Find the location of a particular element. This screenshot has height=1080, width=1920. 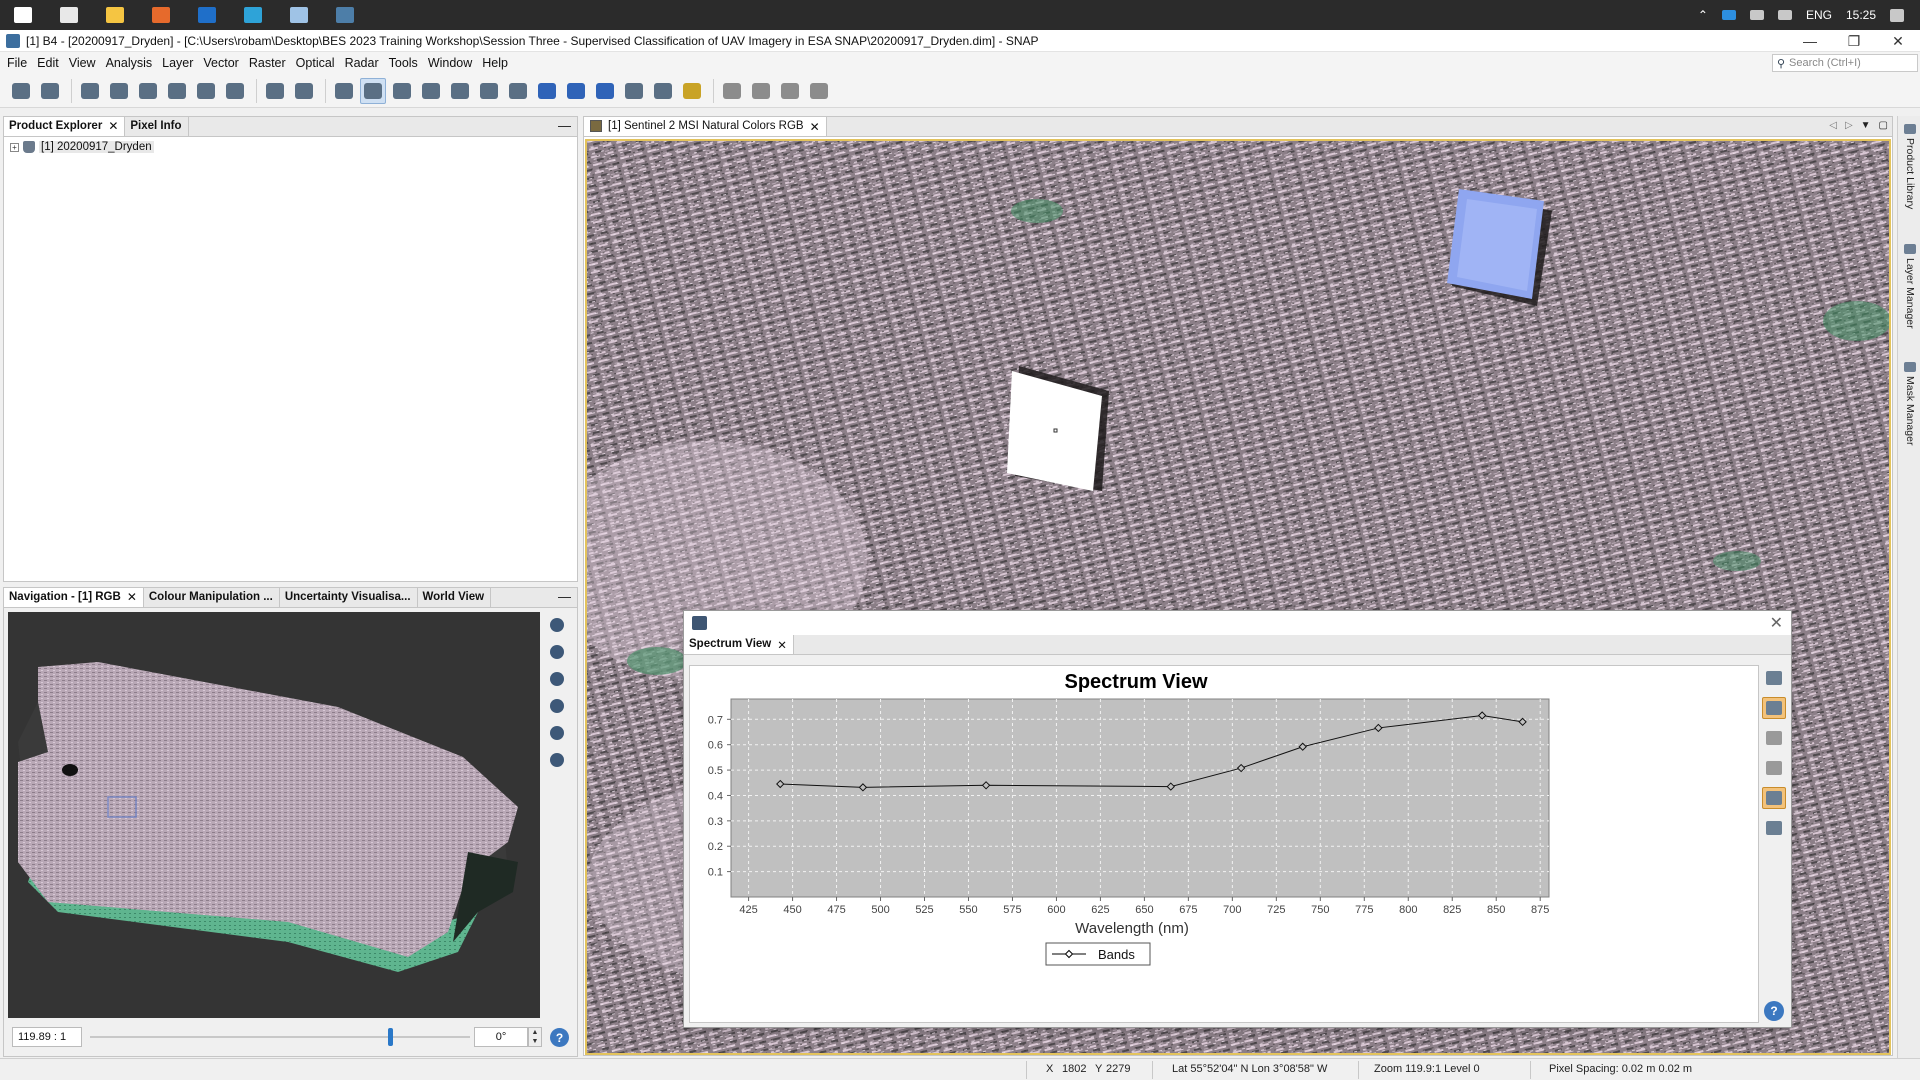

spectrum-window-titlebar: ✕ is located at coordinates (1237, 623).